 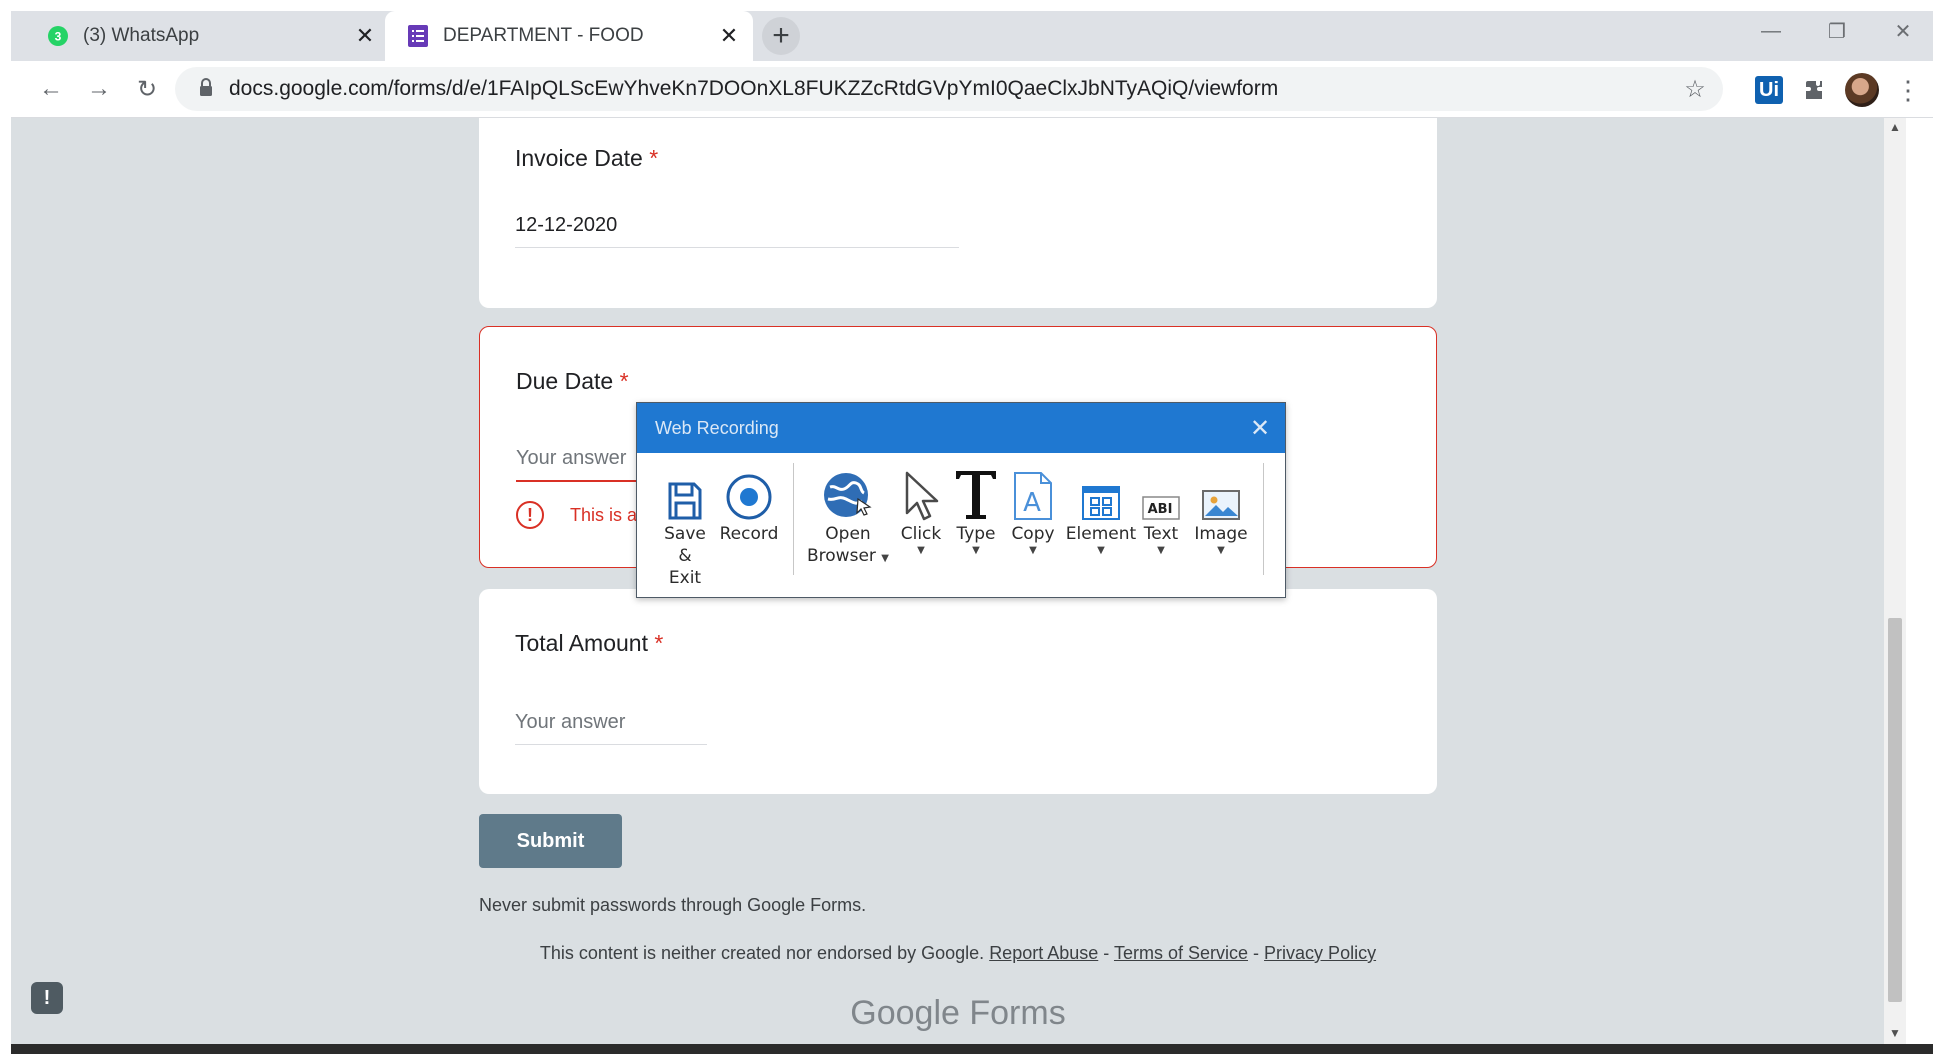 I want to click on save-icon, so click(x=685, y=492).